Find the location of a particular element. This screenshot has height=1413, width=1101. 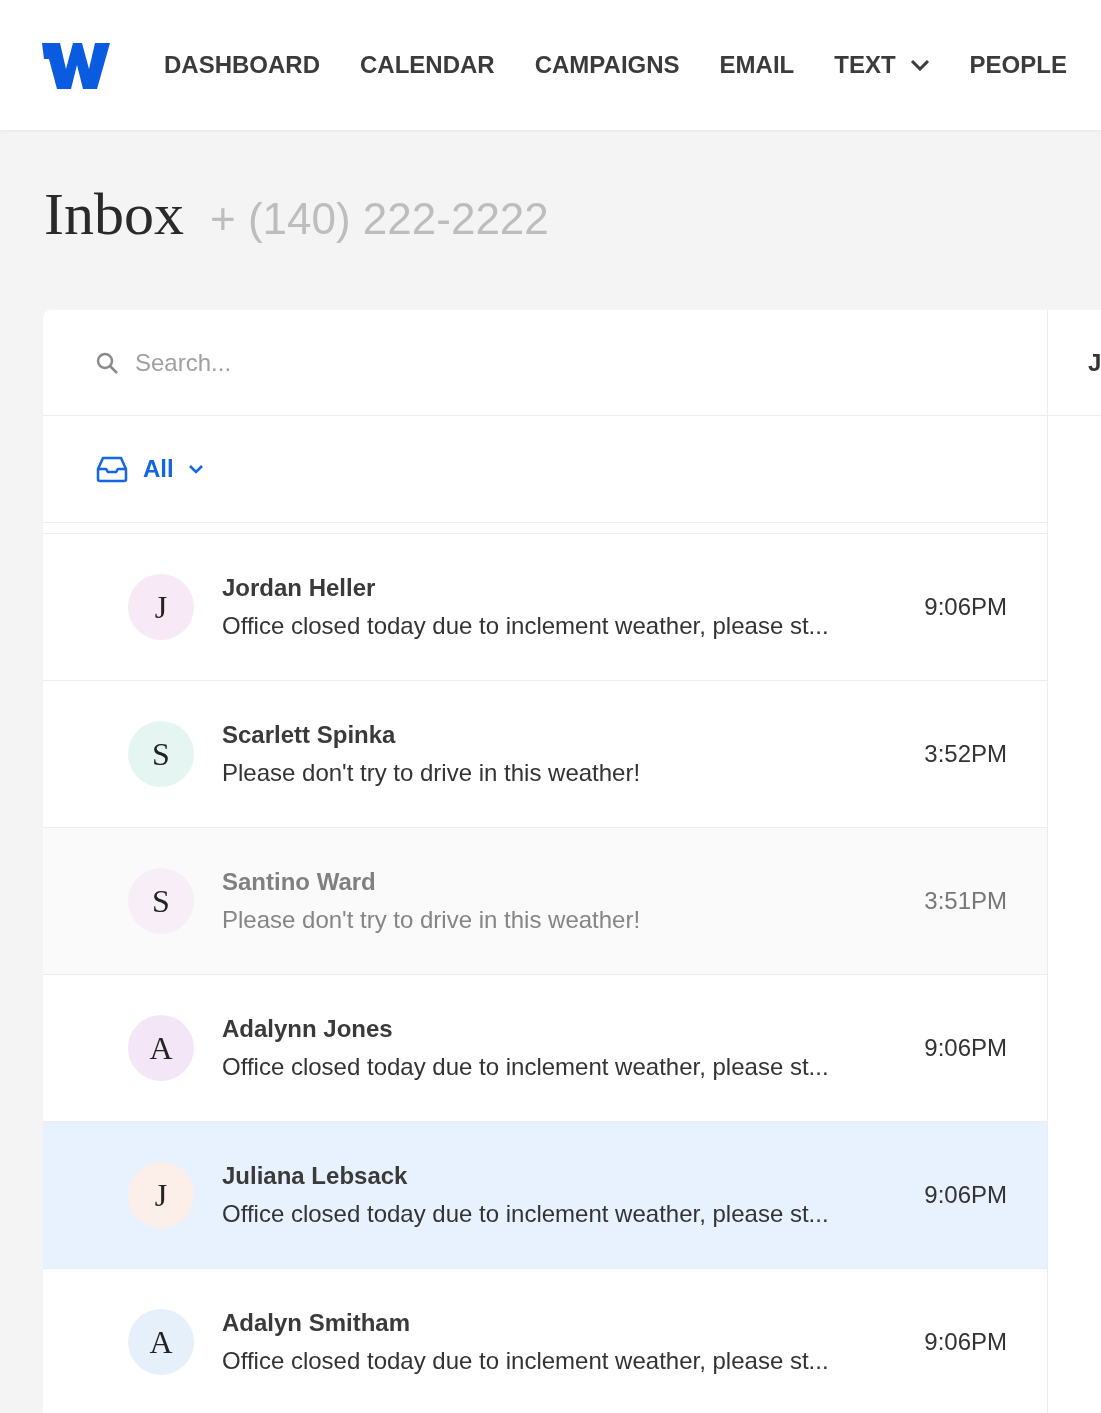

contact-name: Jordan Heller is located at coordinates (299, 588).